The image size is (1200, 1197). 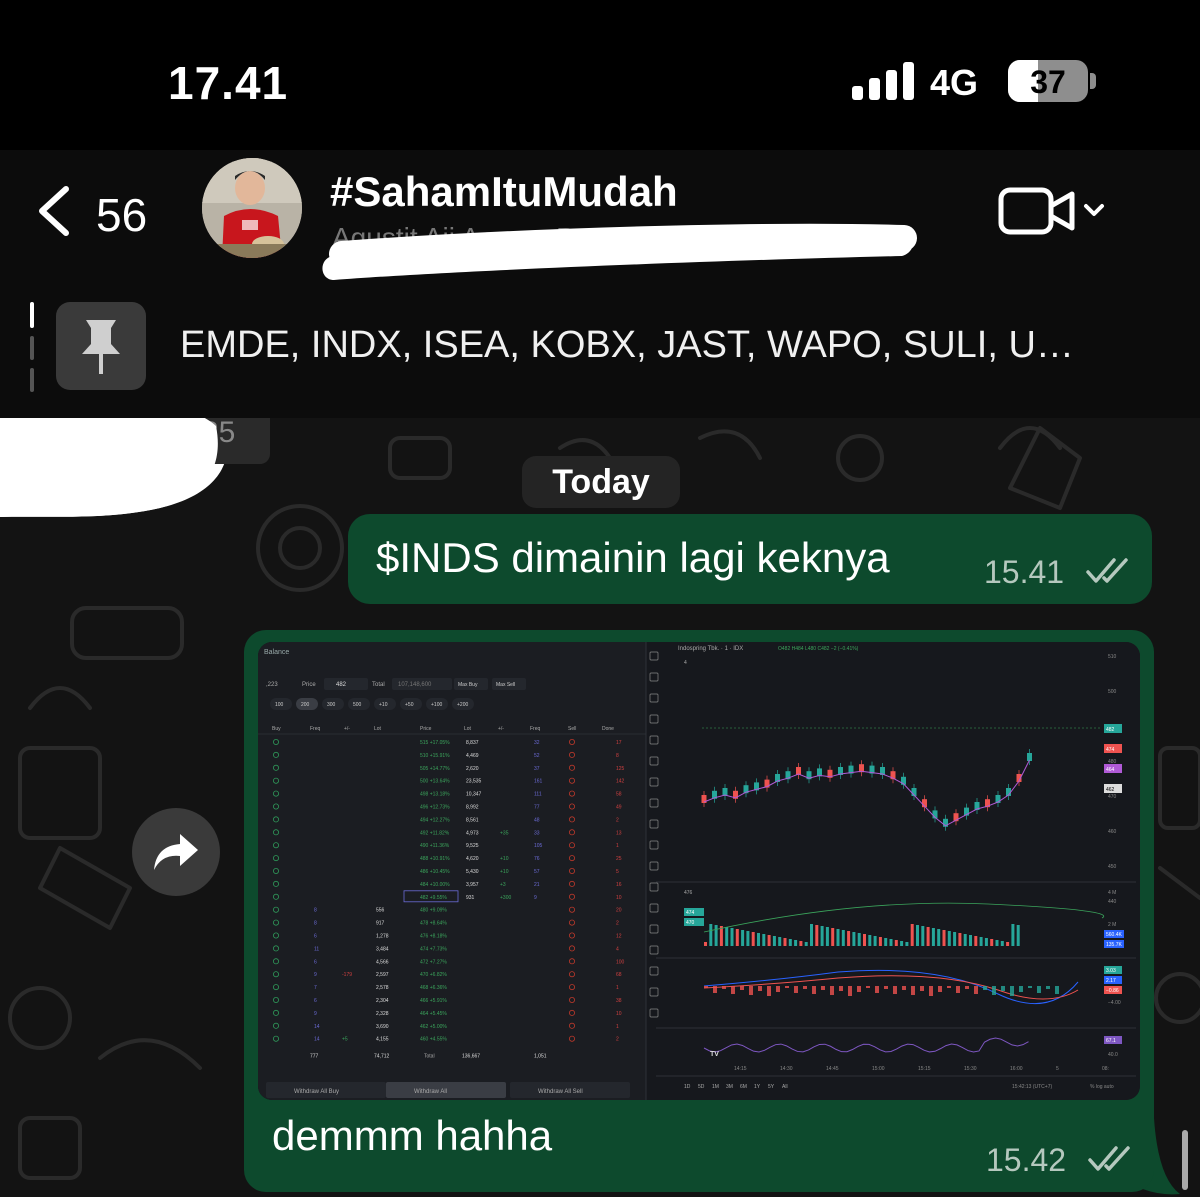 I want to click on price-tag-label: 462, so click(x=1110, y=790).